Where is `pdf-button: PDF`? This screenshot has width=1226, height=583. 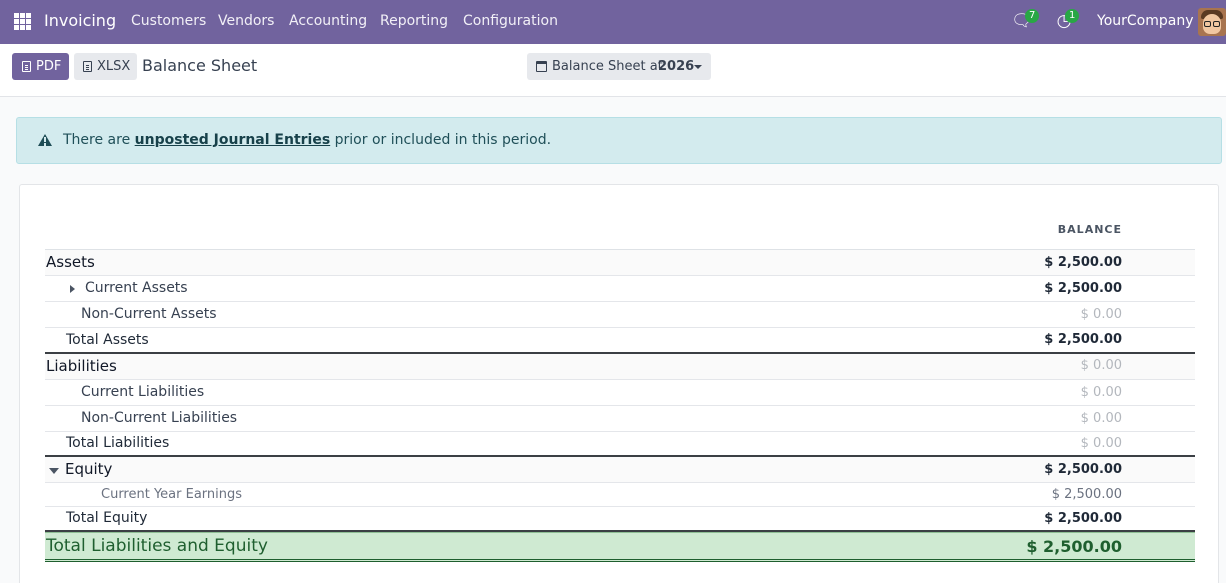
pdf-button: PDF is located at coordinates (40, 66).